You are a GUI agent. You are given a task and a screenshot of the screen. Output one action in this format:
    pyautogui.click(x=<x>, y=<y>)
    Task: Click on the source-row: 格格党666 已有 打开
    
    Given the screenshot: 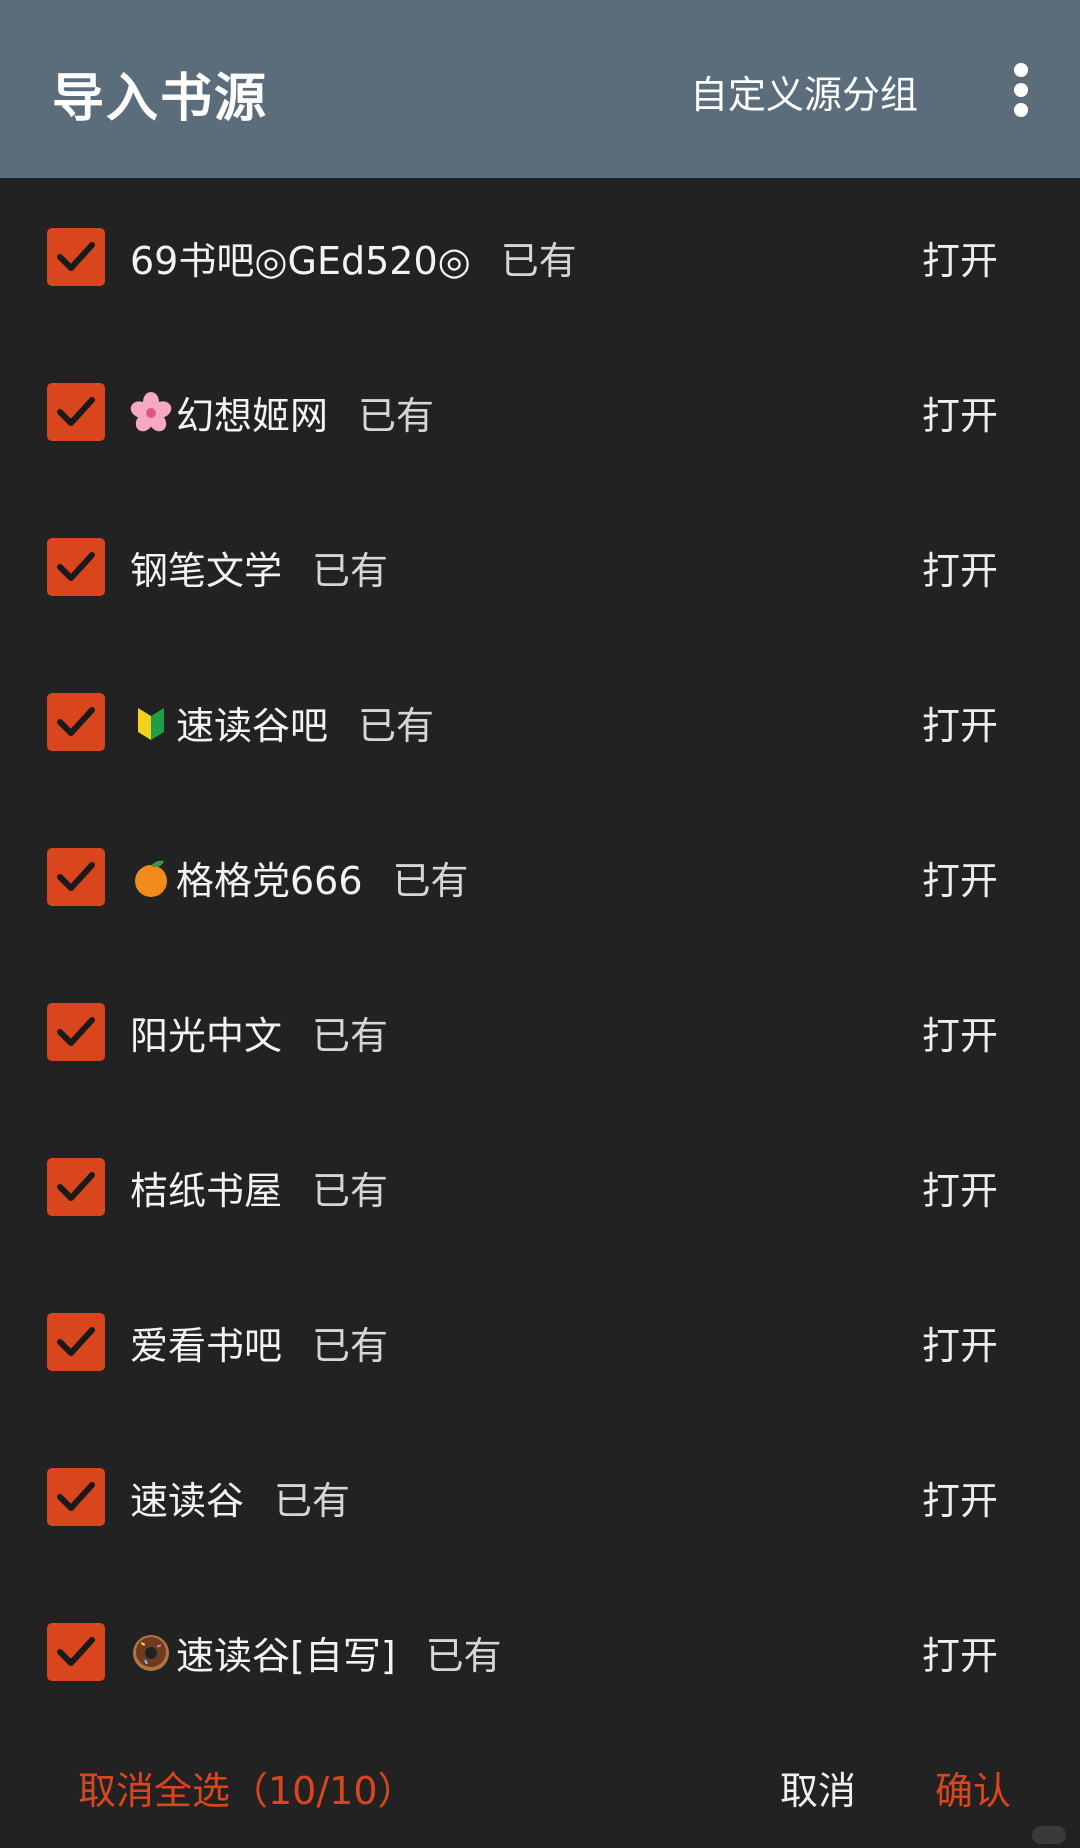 What is the action you would take?
    pyautogui.click(x=540, y=875)
    